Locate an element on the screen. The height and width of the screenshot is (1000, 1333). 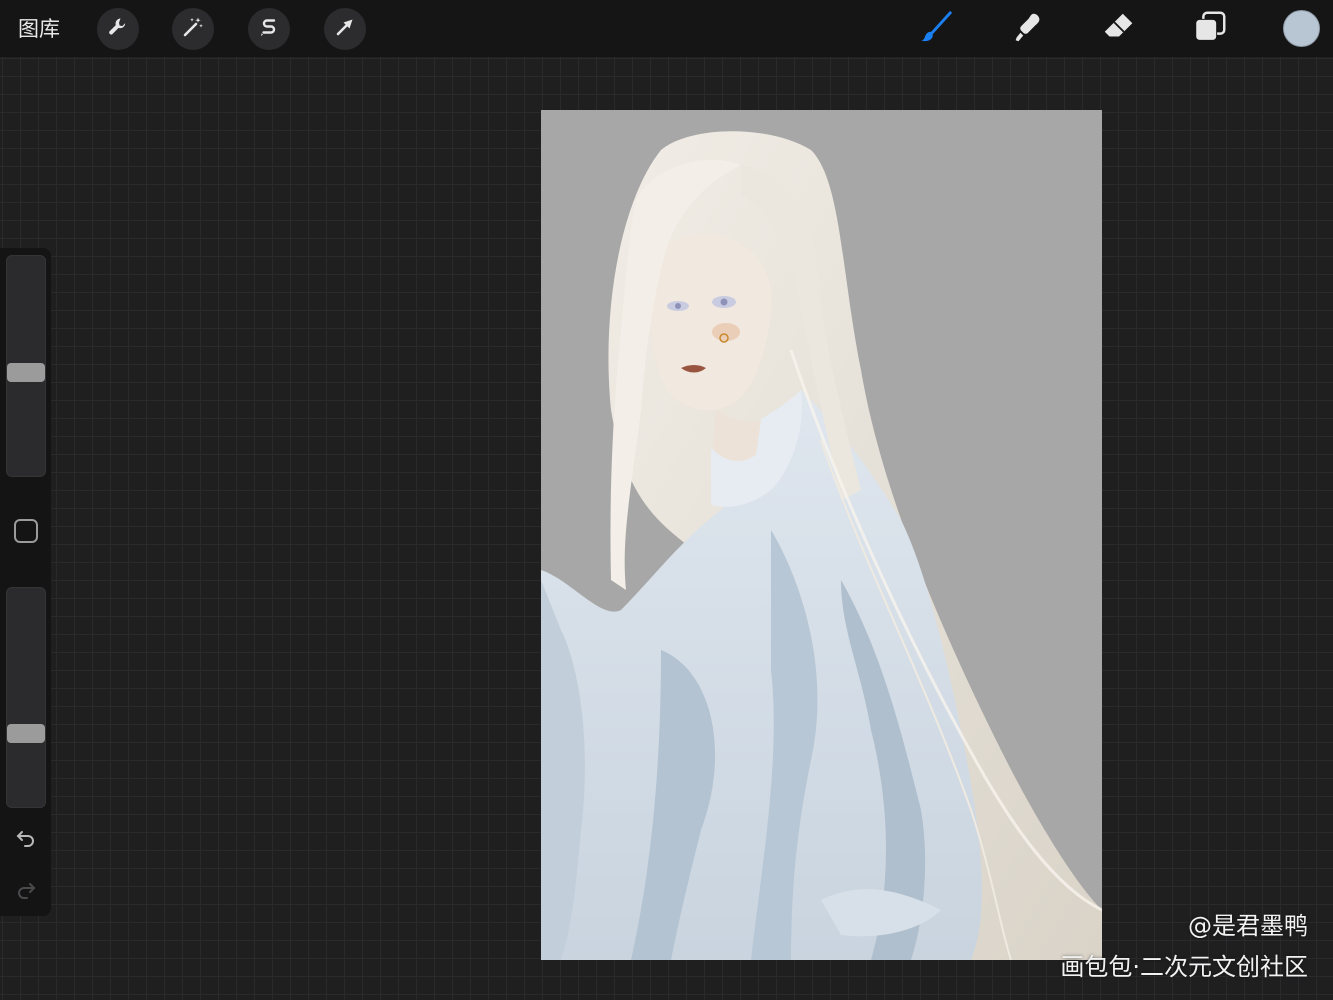
redo-button is located at coordinates (26, 892).